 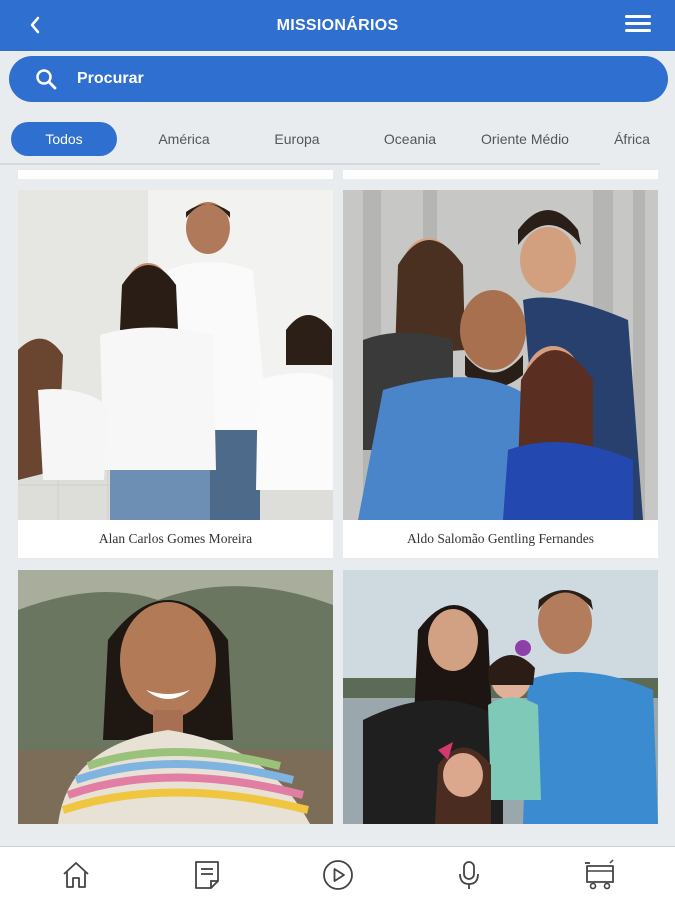 What do you see at coordinates (525, 139) in the screenshot?
I see `tab-oriente-medio: Oriente Médio` at bounding box center [525, 139].